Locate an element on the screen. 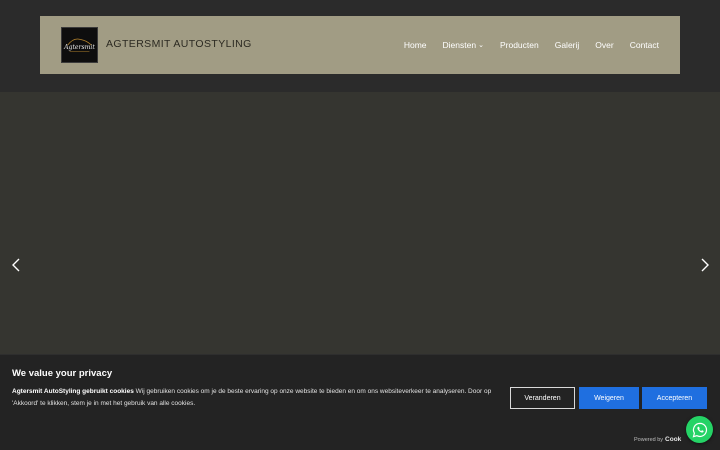 The width and height of the screenshot is (720, 450). powered-by: Powered by Cook is located at coordinates (657, 439).